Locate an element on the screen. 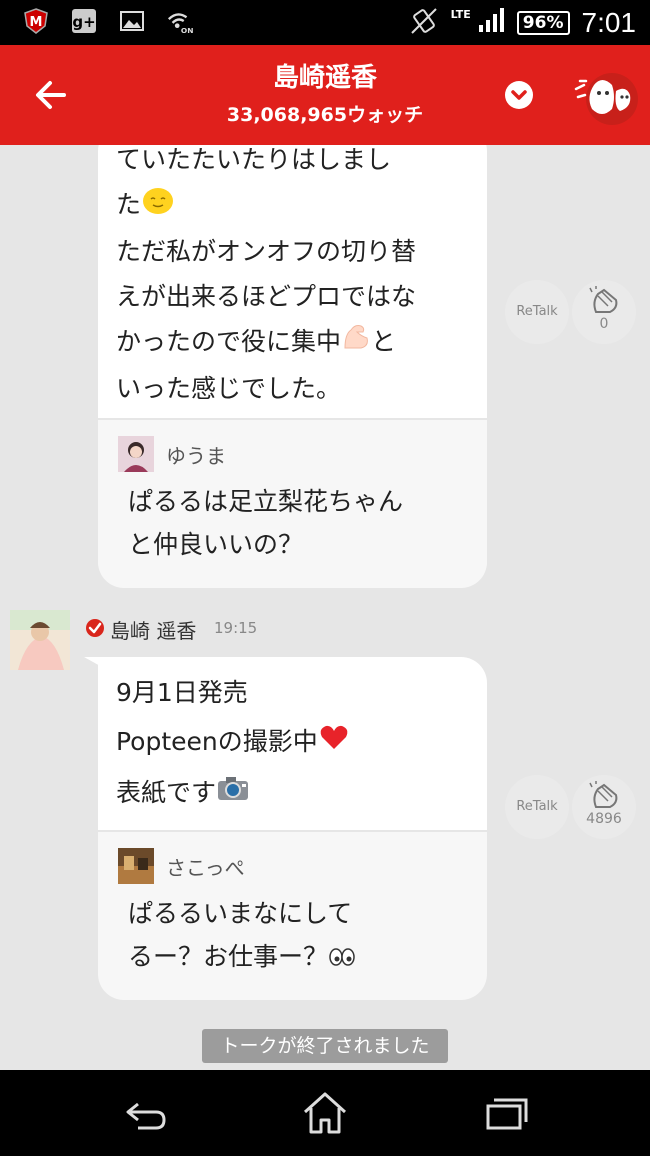 Image resolution: width=650 pixels, height=1156 pixels. reply-card: ゆうま ぱるるは足立梨花ちゃん と仲良いいの？ is located at coordinates (292, 503).